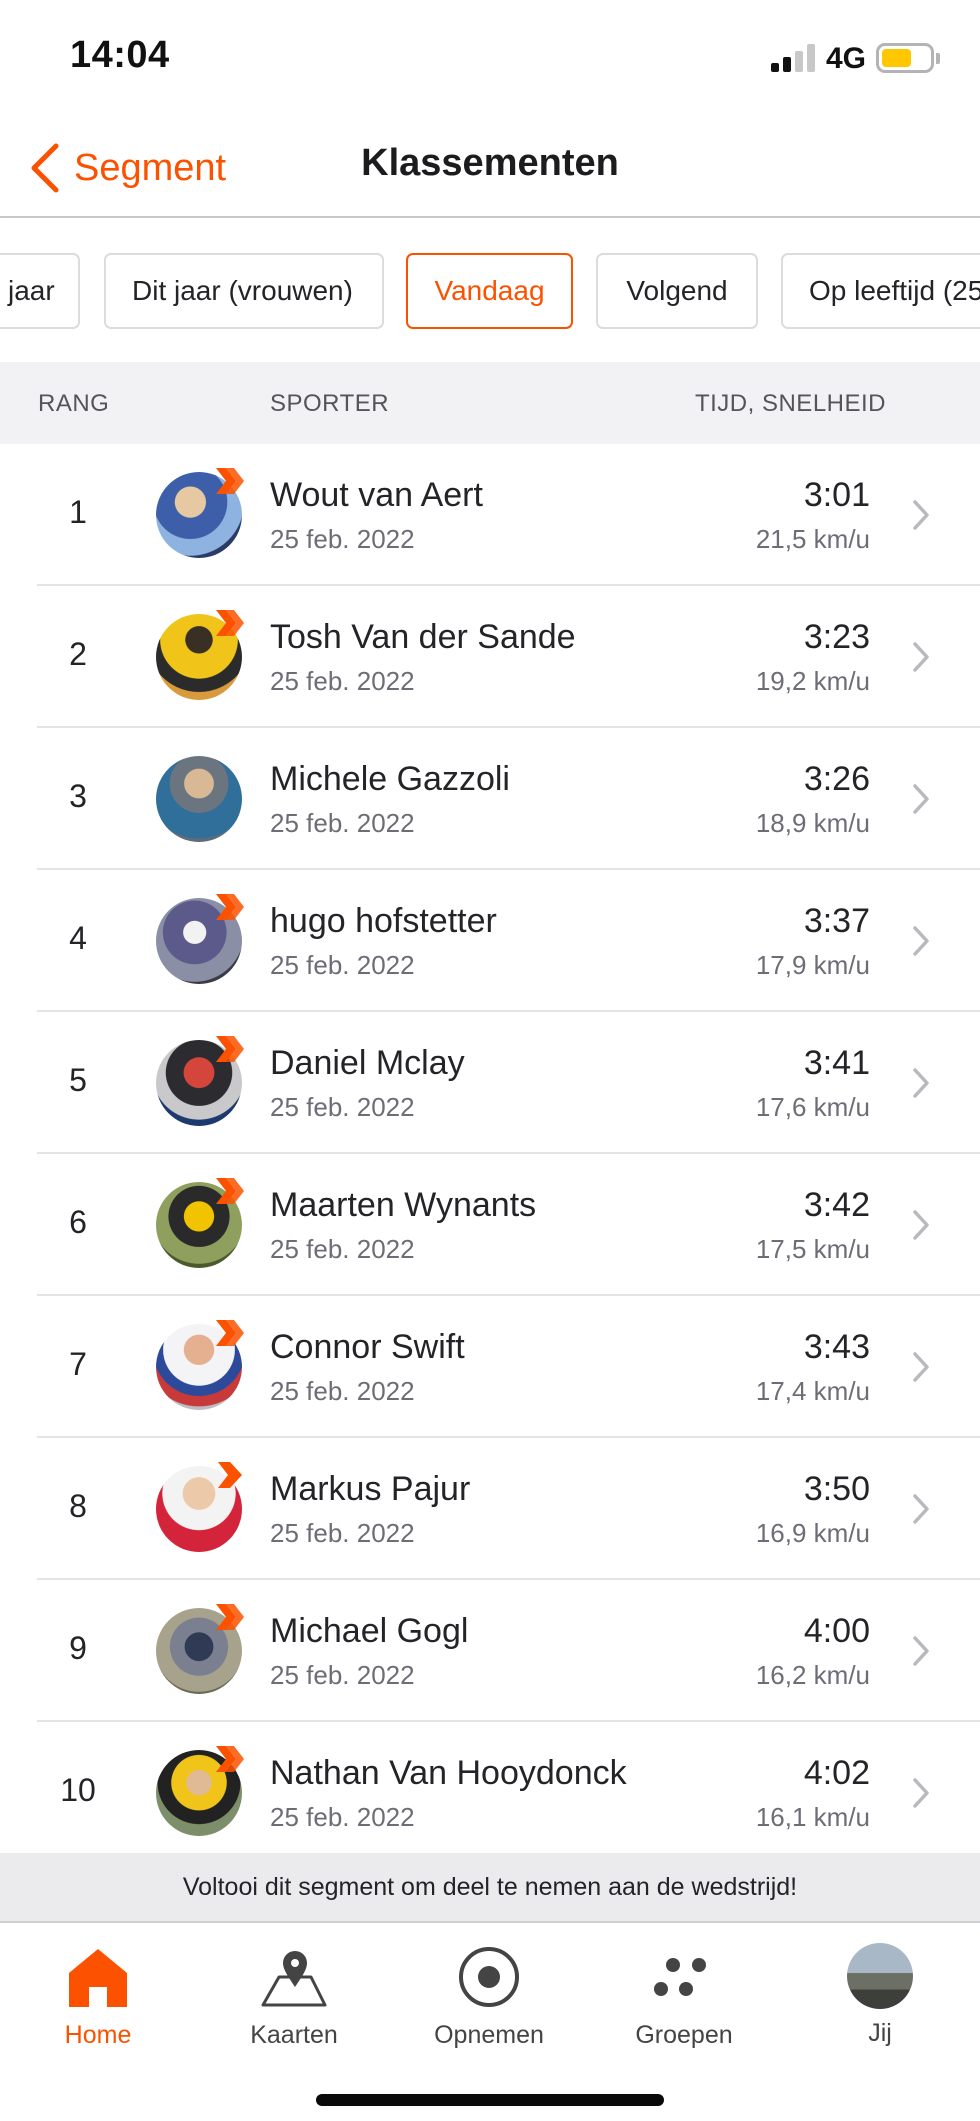 Image resolution: width=980 pixels, height=2121 pixels. I want to click on athlete-name: Nathan Van Hooydonck, so click(448, 1773).